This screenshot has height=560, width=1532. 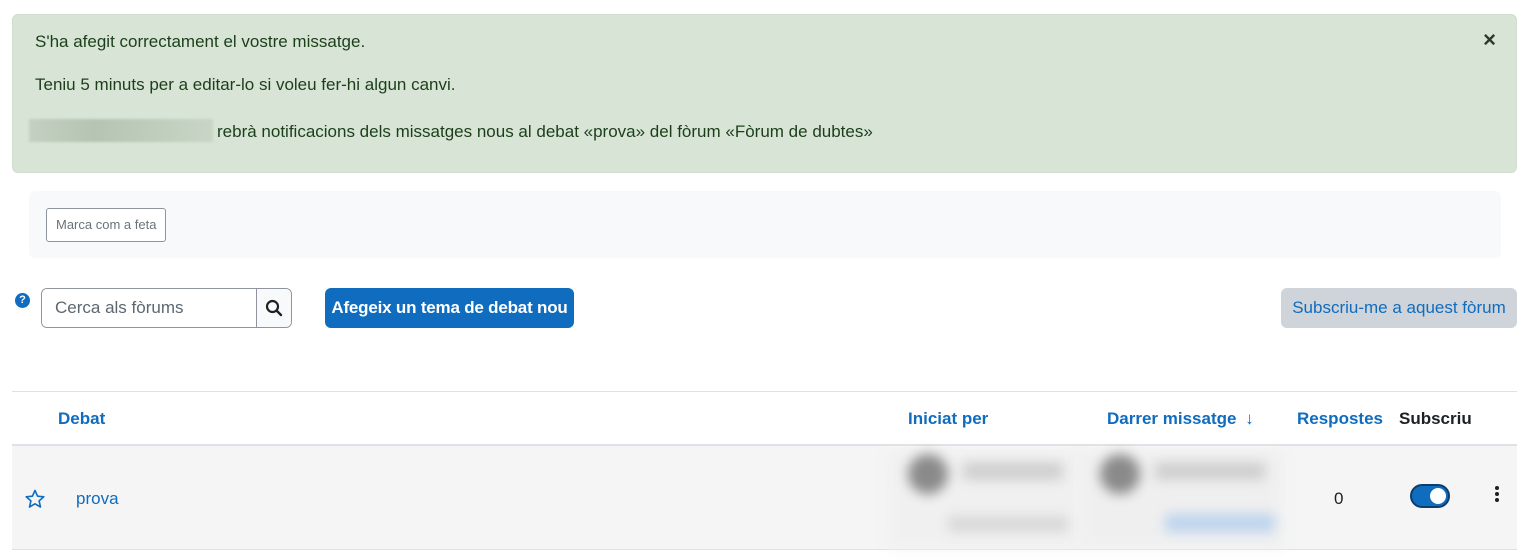 What do you see at coordinates (1438, 496) in the screenshot?
I see `toggle-knob` at bounding box center [1438, 496].